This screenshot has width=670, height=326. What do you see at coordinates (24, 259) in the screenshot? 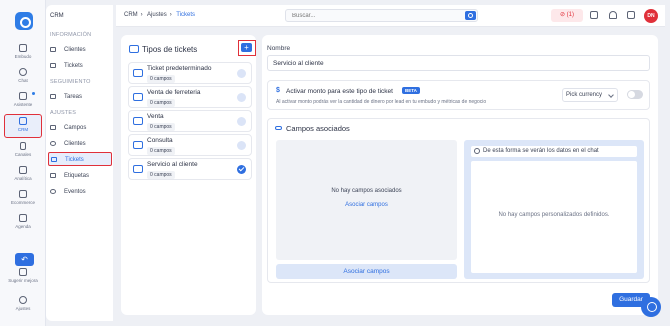
I see `undo-button: ↶` at bounding box center [24, 259].